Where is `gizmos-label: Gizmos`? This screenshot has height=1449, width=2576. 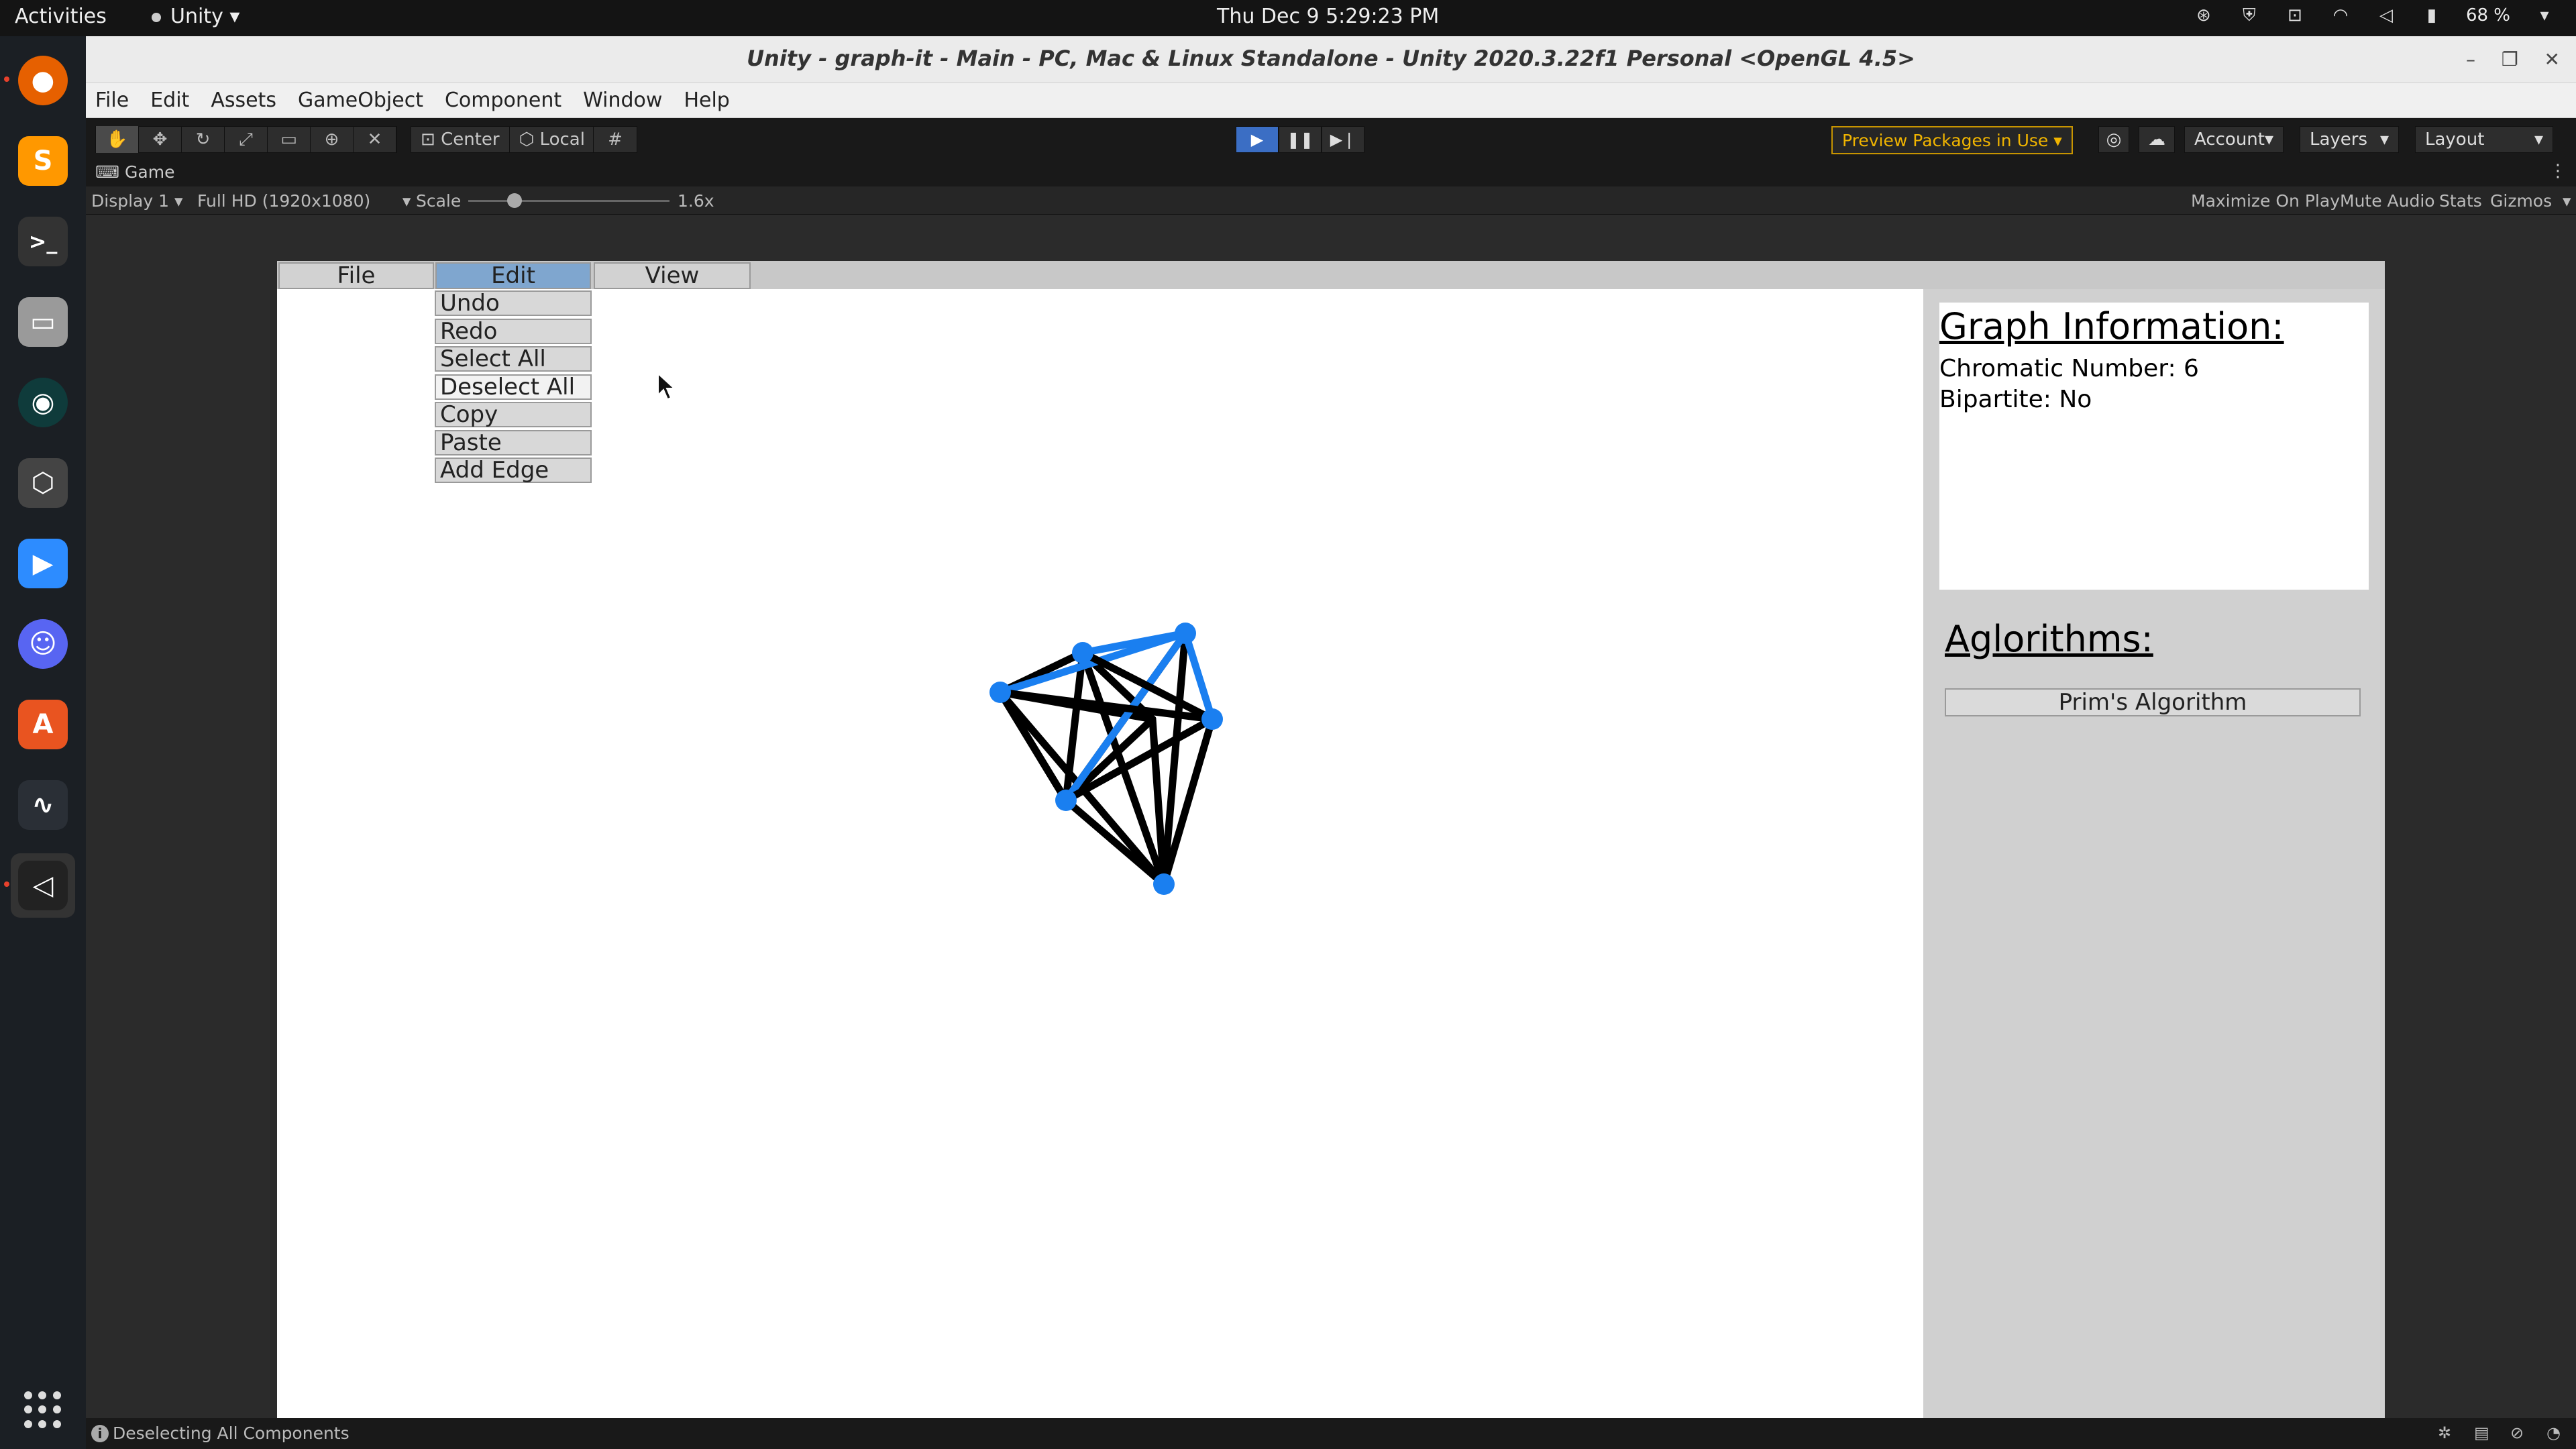 gizmos-label: Gizmos is located at coordinates (2521, 201).